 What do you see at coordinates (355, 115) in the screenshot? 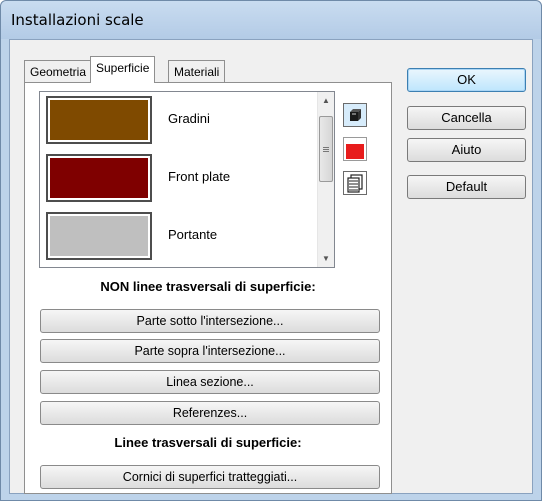
I see `3d-cube-icon` at bounding box center [355, 115].